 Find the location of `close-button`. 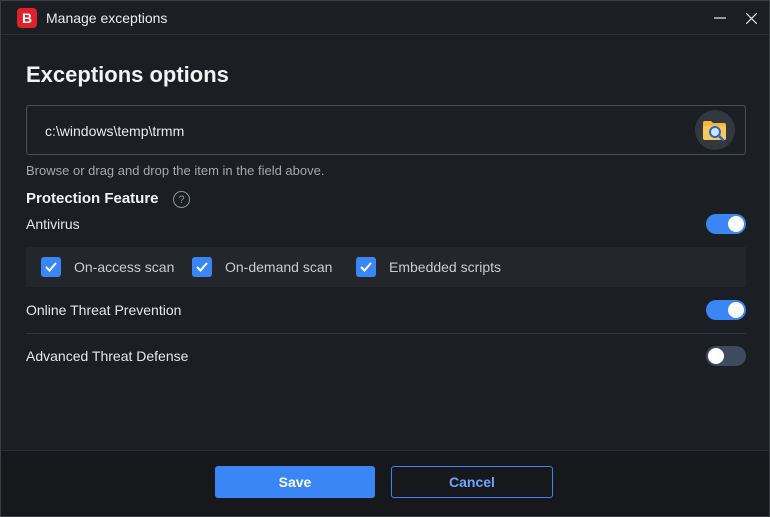

close-button is located at coordinates (751, 18).